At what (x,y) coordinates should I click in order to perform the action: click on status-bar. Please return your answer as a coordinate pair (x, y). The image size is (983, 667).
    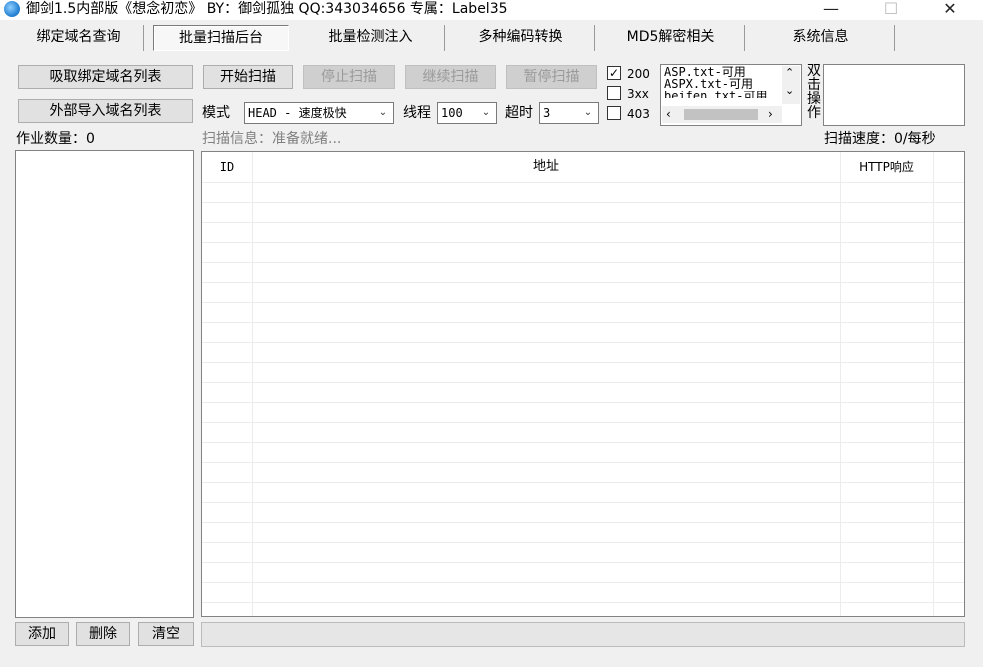
    Looking at the image, I should click on (583, 634).